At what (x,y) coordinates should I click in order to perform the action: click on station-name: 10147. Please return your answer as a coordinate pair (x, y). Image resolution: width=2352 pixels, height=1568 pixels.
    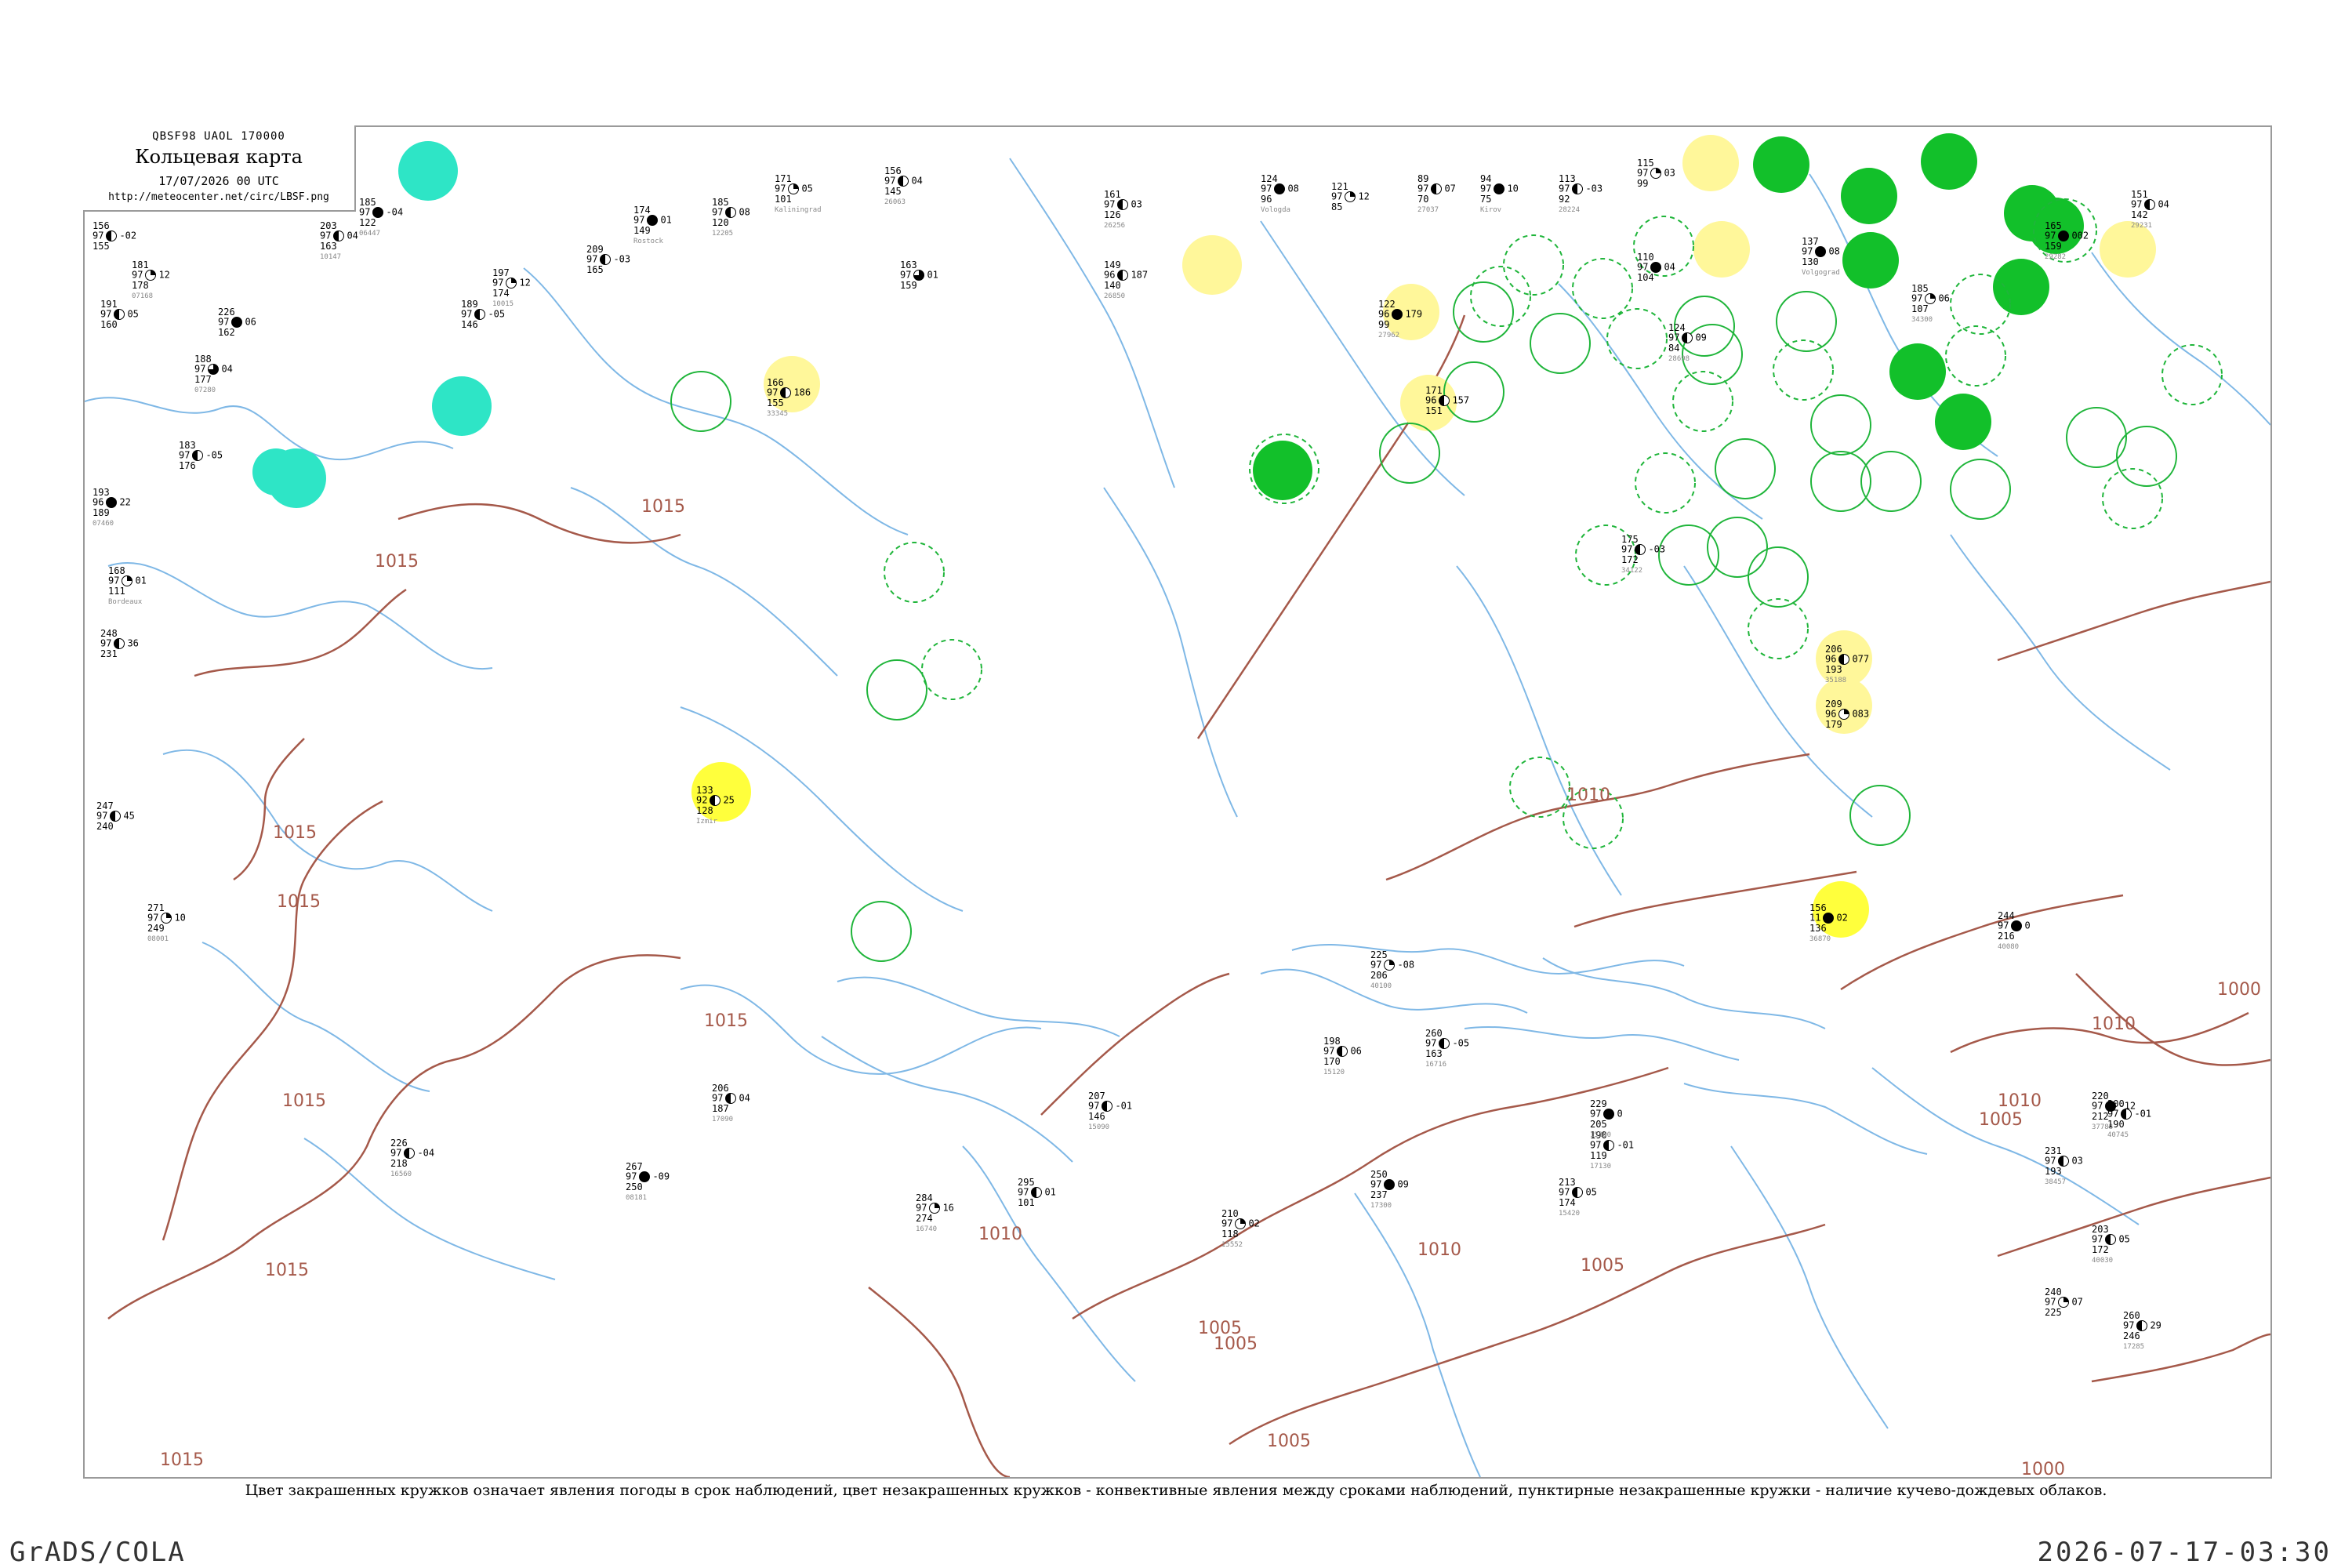
    Looking at the image, I should click on (331, 257).